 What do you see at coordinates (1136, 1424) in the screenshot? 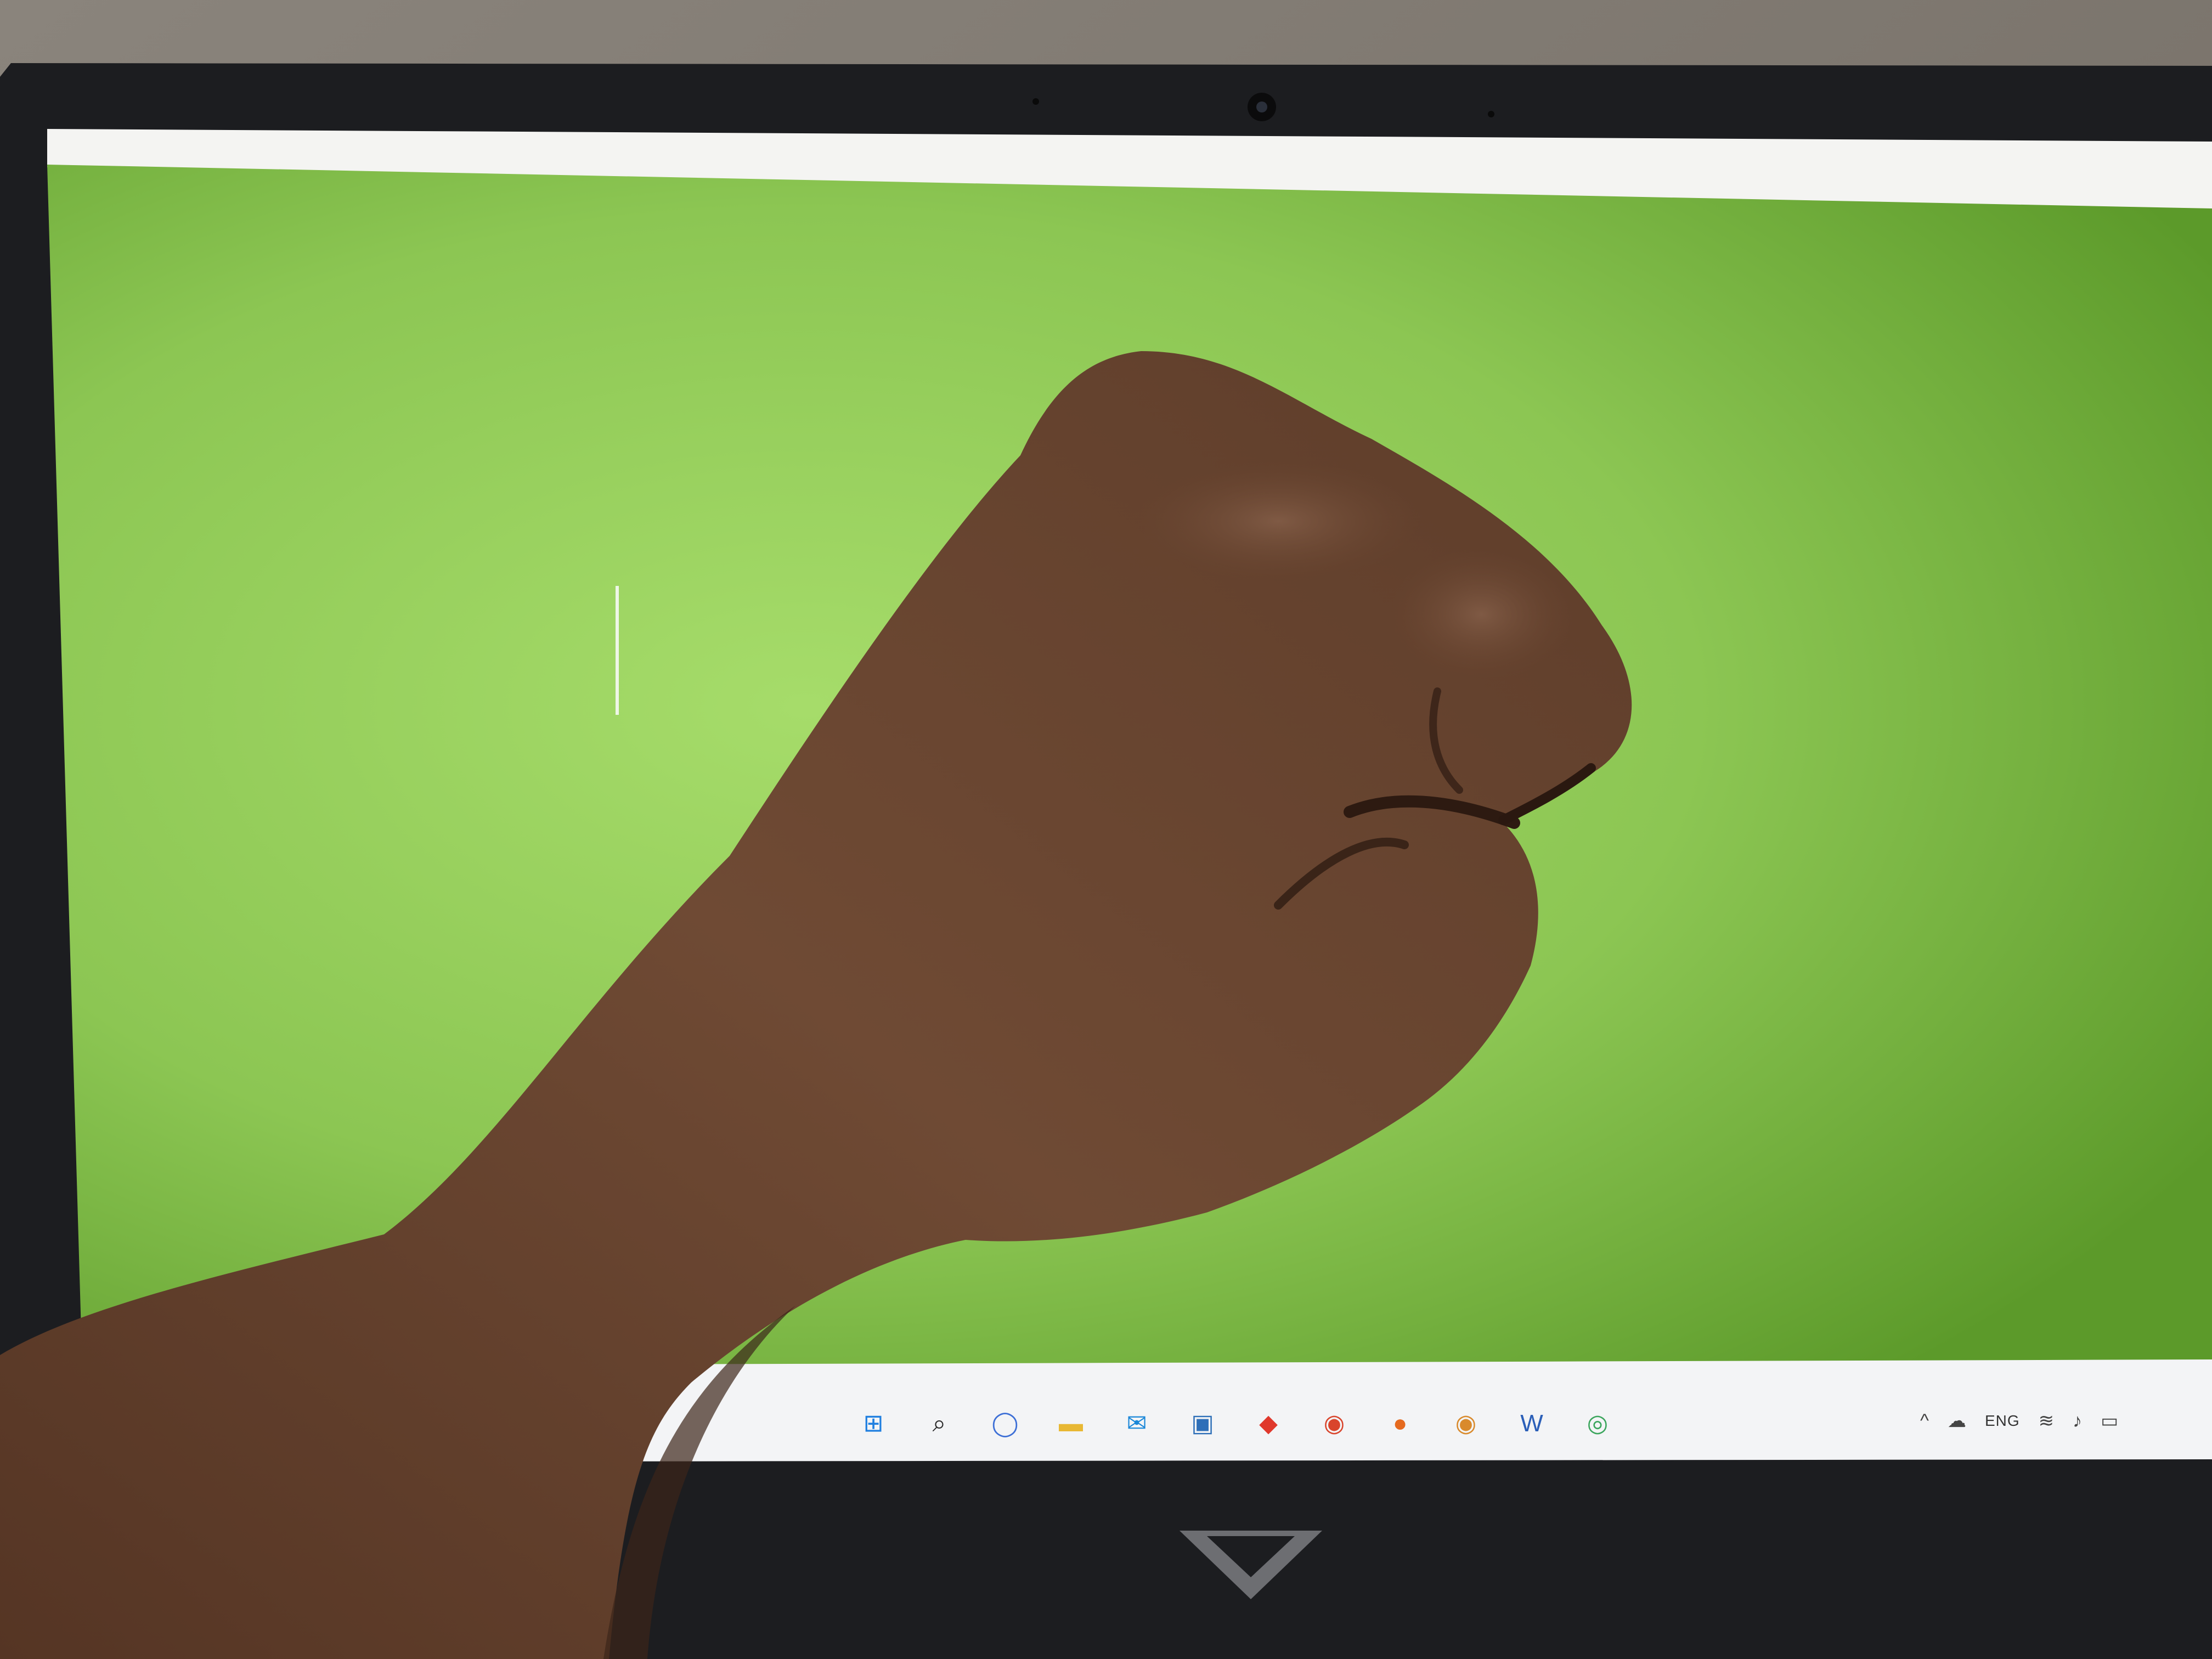
I see `mail-icon: ✉` at bounding box center [1136, 1424].